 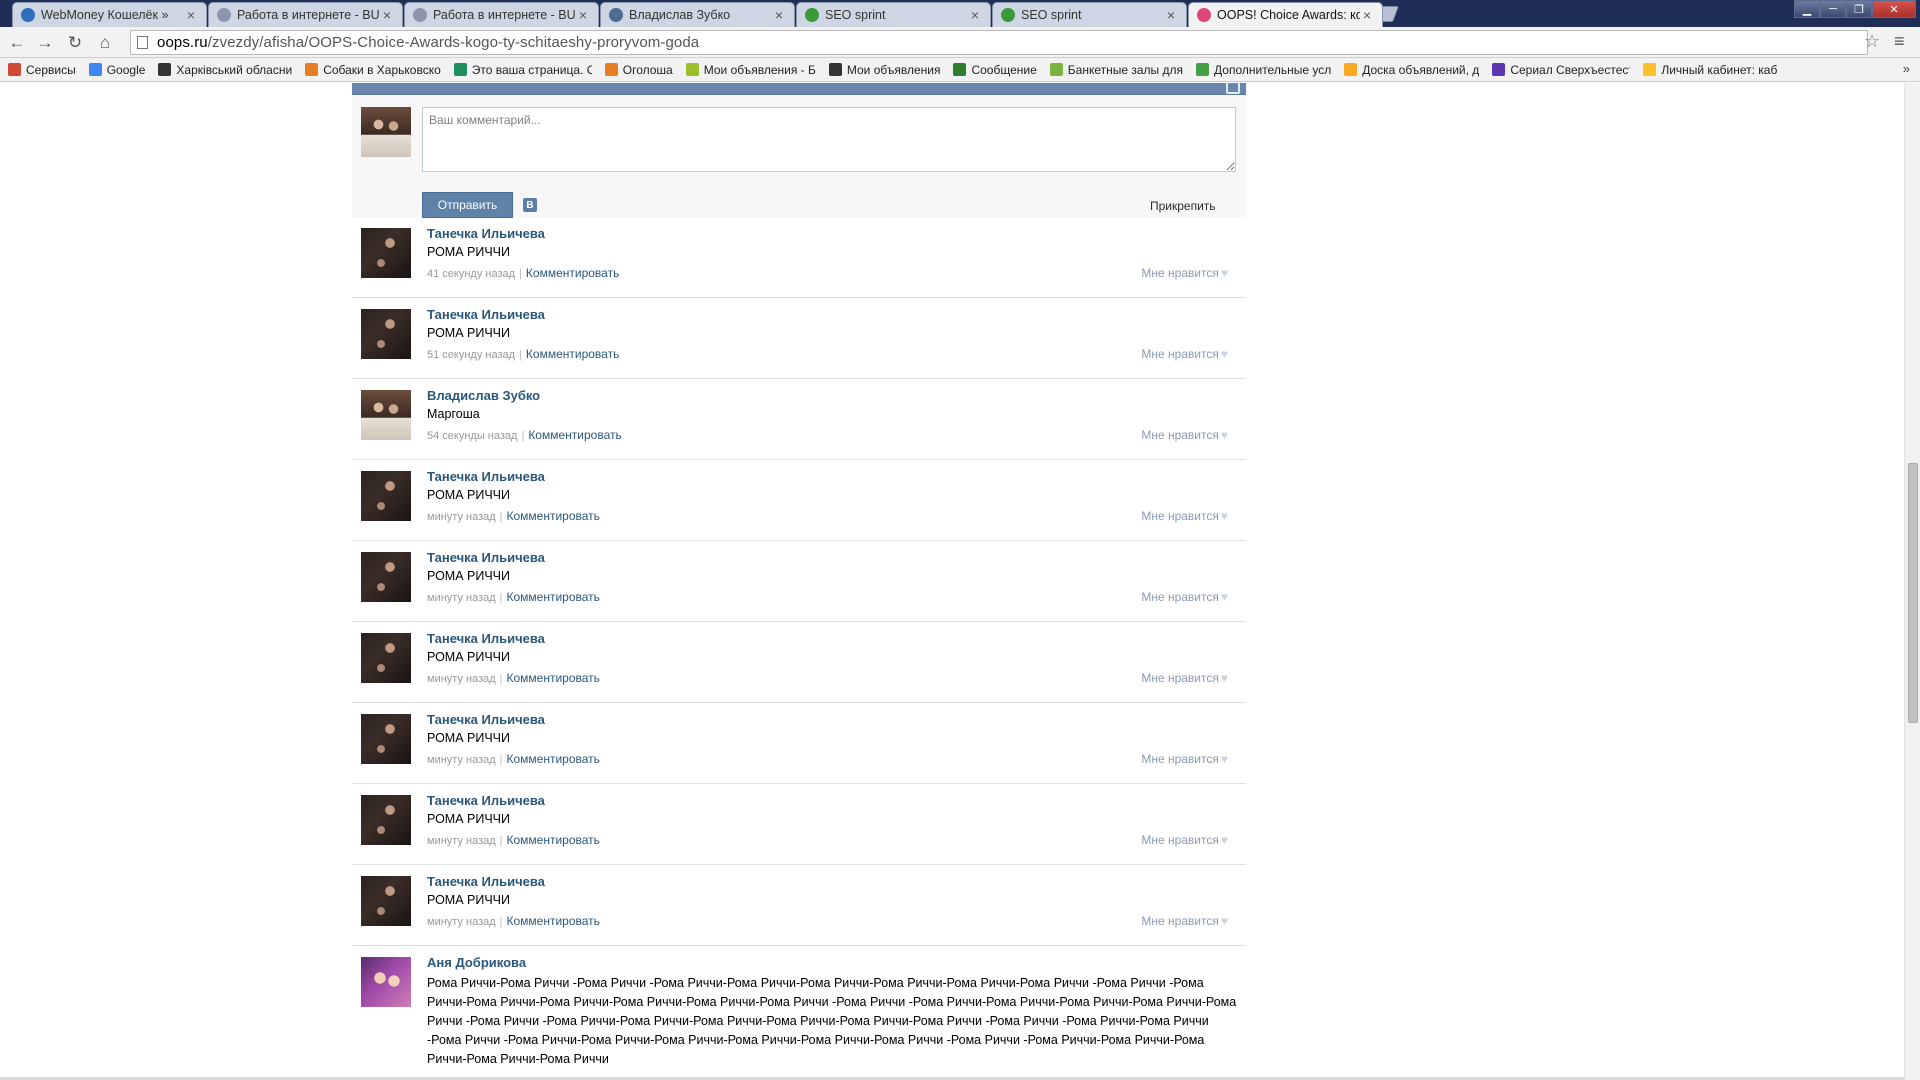 What do you see at coordinates (1233, 88) in the screenshot?
I see `expand-icon` at bounding box center [1233, 88].